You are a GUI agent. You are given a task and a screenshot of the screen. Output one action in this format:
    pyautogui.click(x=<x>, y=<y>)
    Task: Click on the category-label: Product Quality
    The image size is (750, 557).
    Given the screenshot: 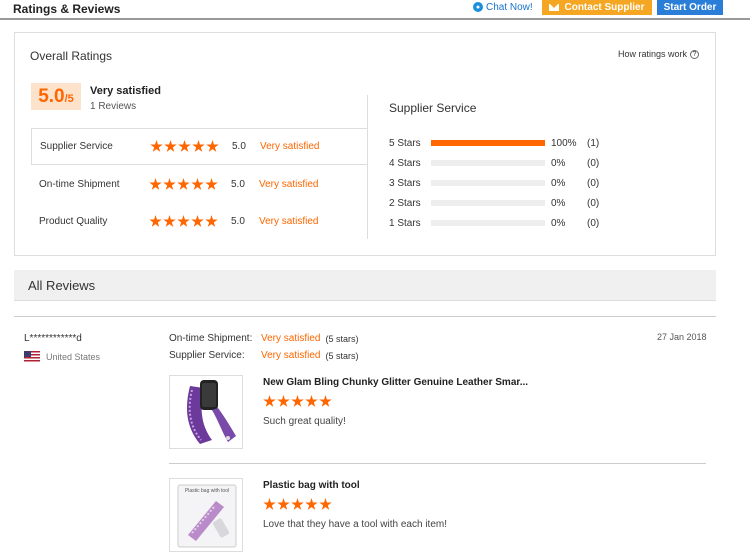 What is the action you would take?
    pyautogui.click(x=73, y=221)
    